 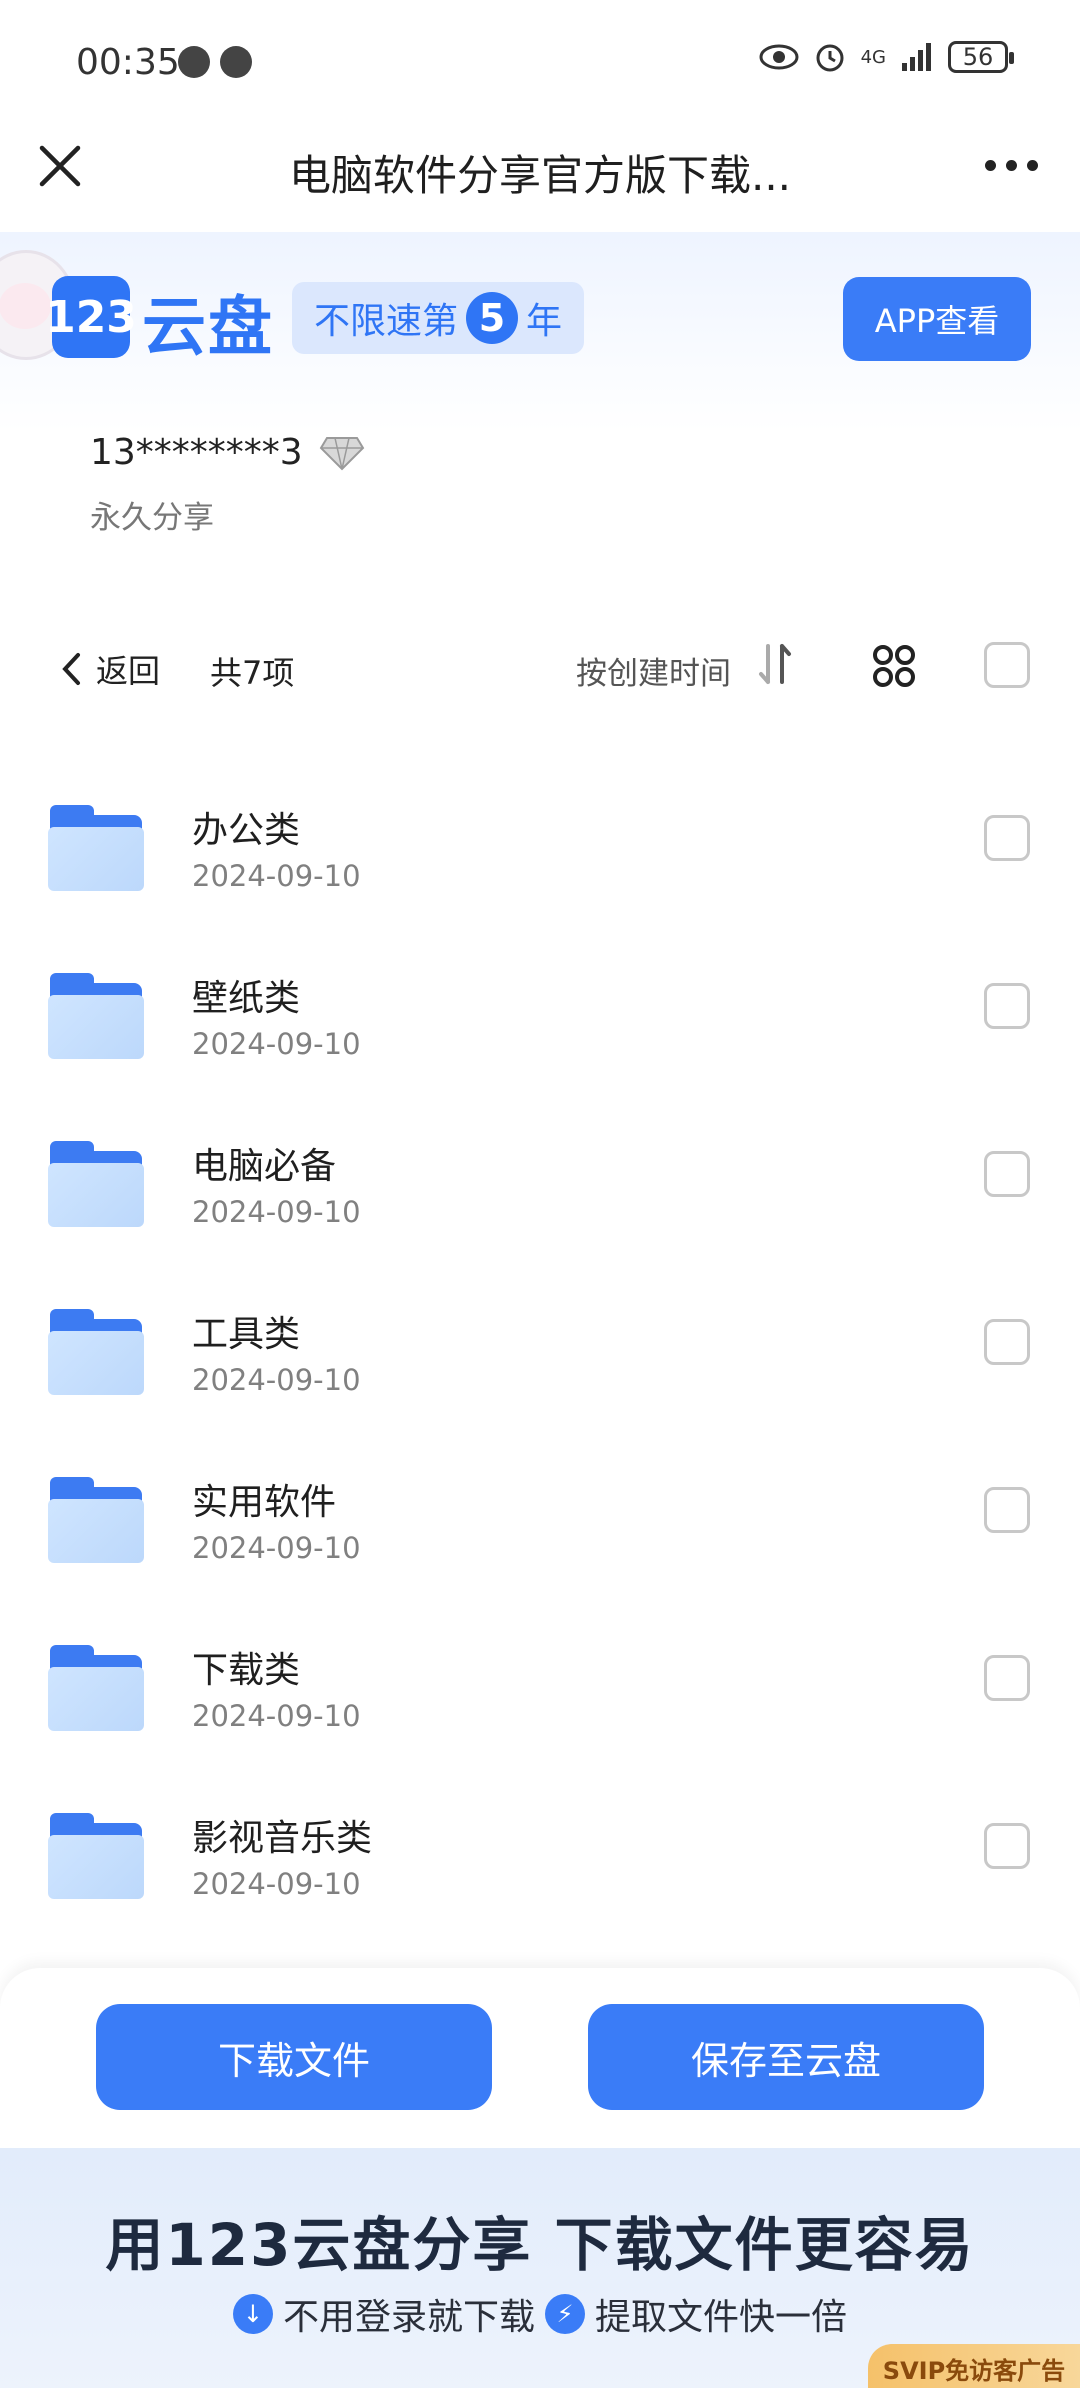 What do you see at coordinates (1011, 165) in the screenshot?
I see `more-options-icon` at bounding box center [1011, 165].